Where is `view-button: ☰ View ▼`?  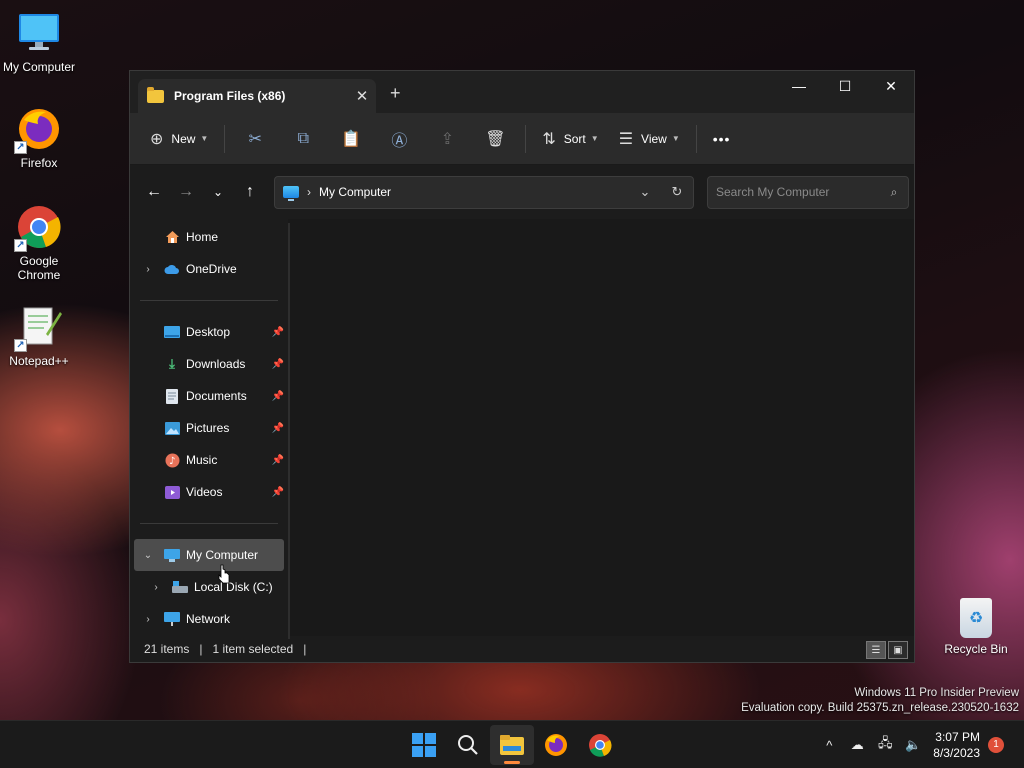 view-button: ☰ View ▼ is located at coordinates (649, 139).